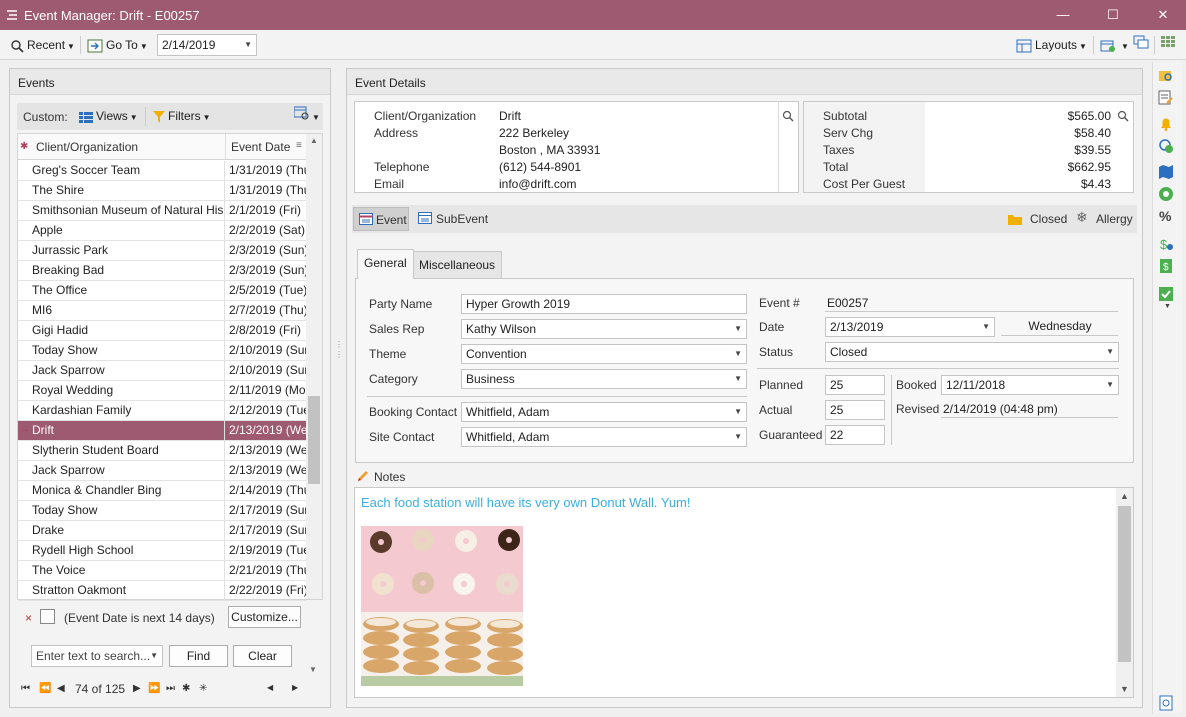  What do you see at coordinates (1141, 45) in the screenshot?
I see `windows-button` at bounding box center [1141, 45].